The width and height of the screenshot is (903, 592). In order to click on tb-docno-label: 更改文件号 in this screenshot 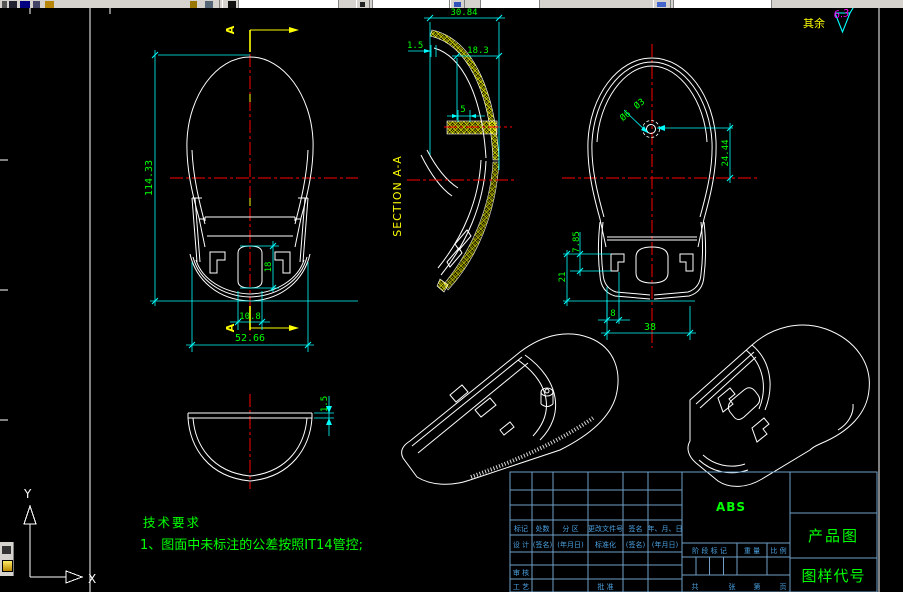, I will do `click(605, 528)`.